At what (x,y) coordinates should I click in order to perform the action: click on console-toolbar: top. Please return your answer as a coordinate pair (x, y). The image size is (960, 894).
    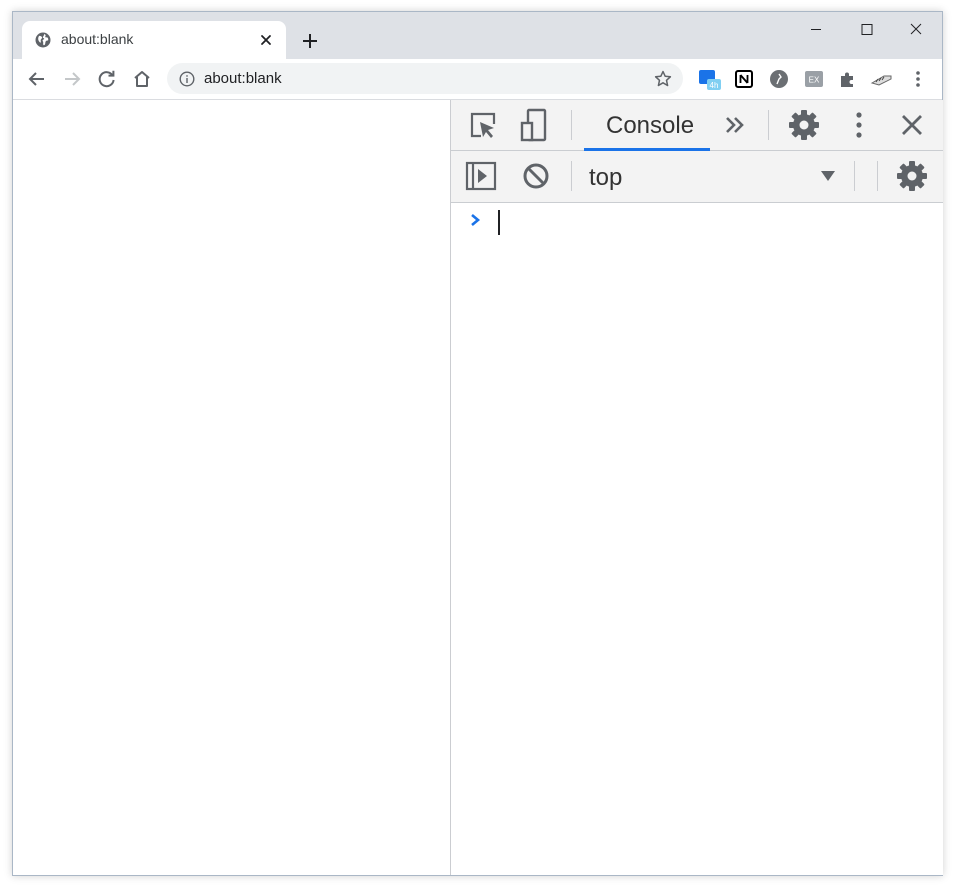
    Looking at the image, I should click on (697, 177).